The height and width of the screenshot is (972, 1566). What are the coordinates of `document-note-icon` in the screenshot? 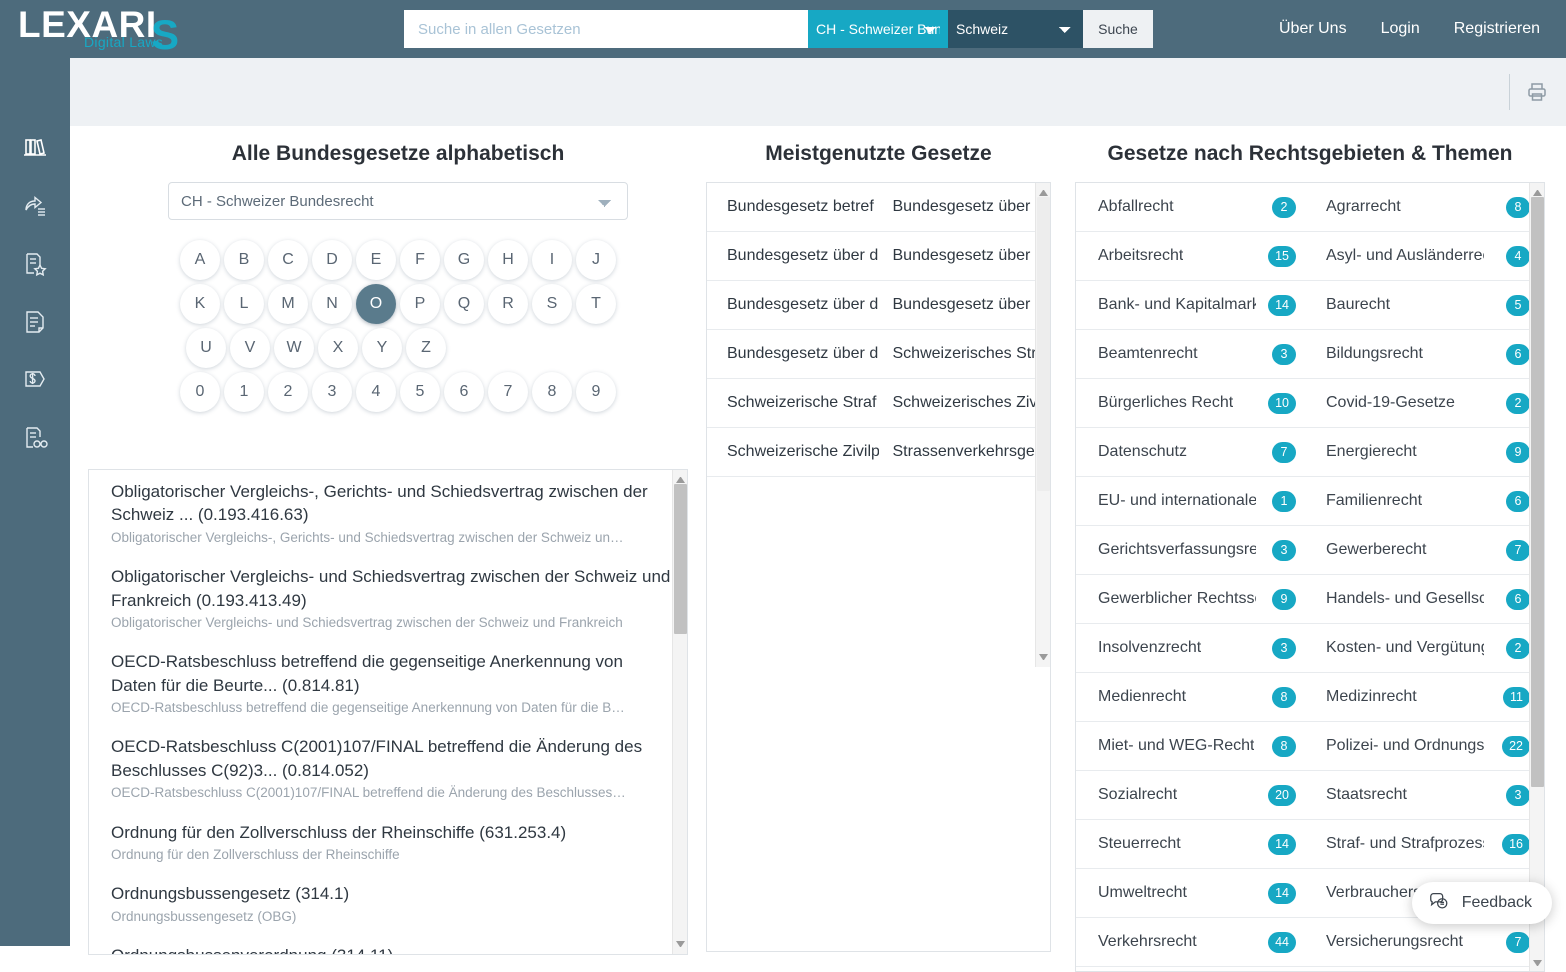 It's located at (35, 322).